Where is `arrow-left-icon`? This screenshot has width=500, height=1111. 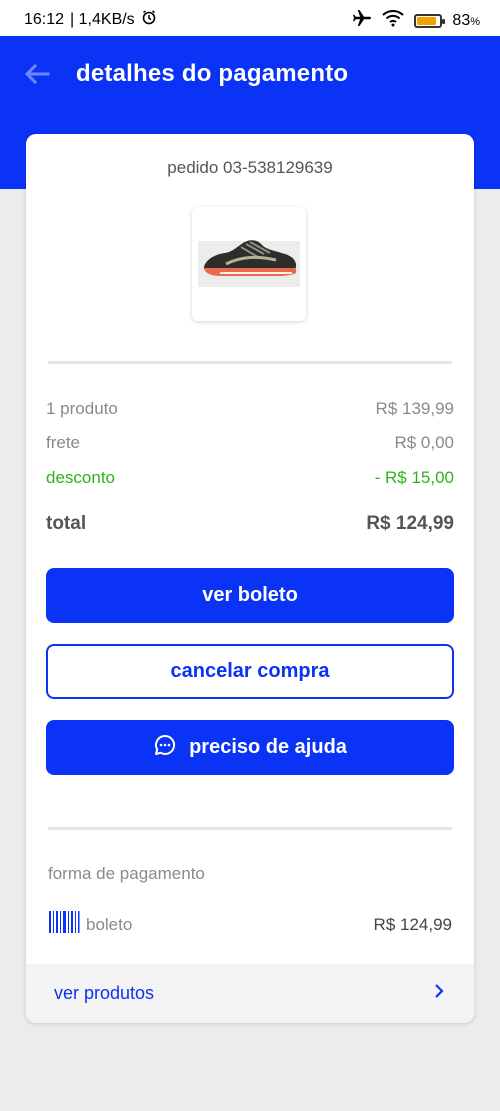
arrow-left-icon is located at coordinates (36, 74).